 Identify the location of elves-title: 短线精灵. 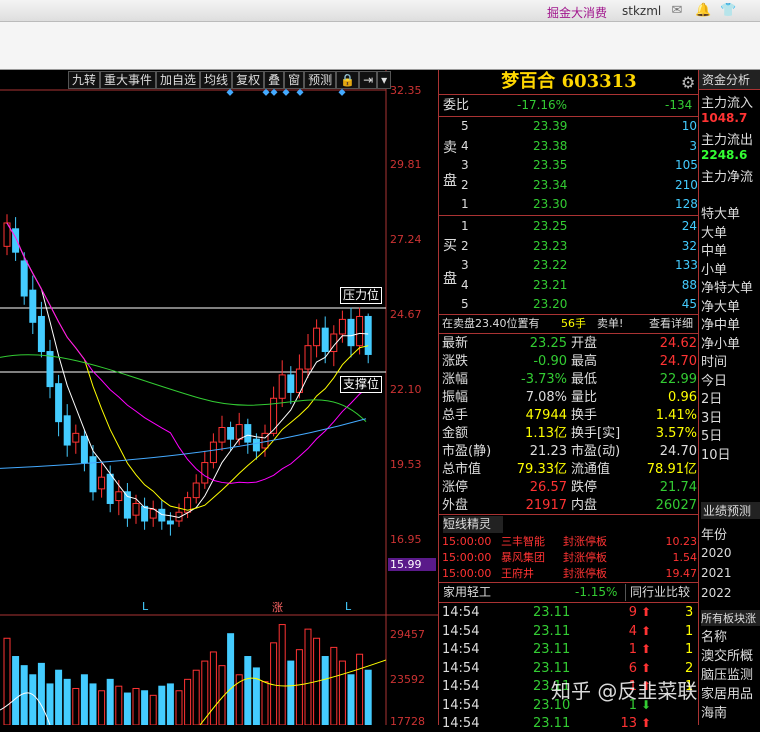
(473, 524).